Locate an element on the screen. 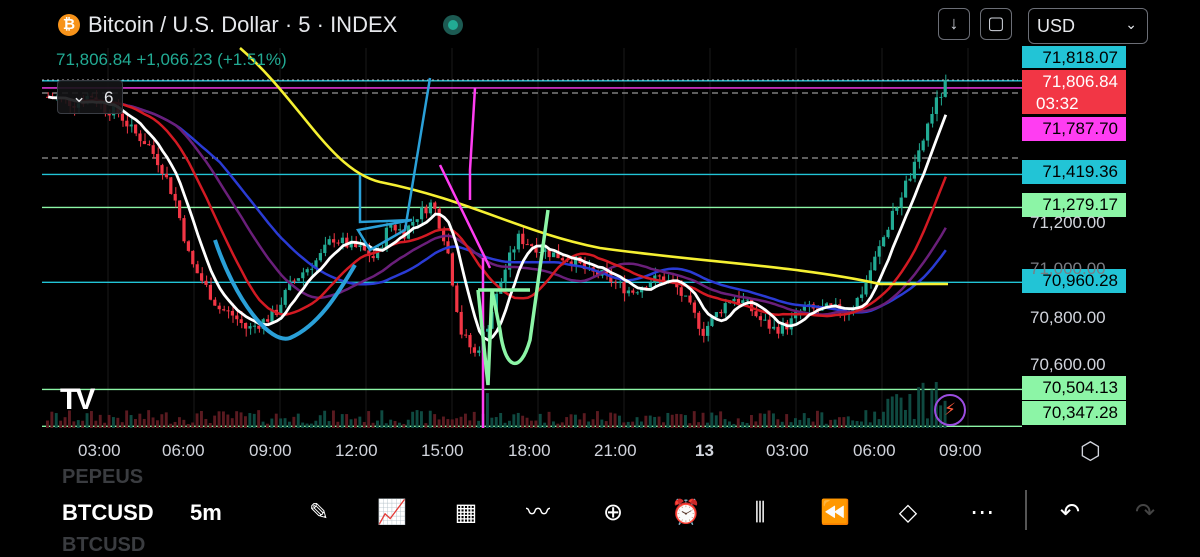  currency-select: USD ⌄ is located at coordinates (1088, 26).